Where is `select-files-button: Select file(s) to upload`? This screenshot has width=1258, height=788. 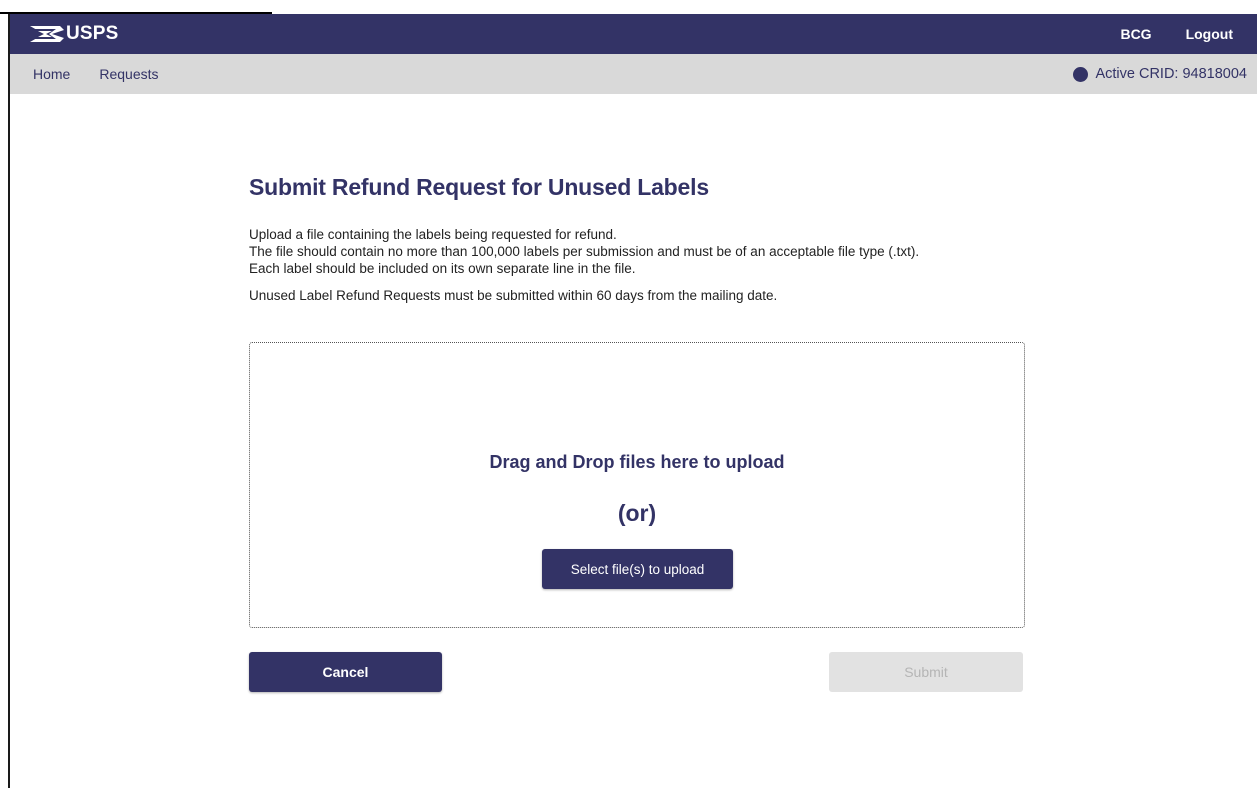 select-files-button: Select file(s) to upload is located at coordinates (637, 569).